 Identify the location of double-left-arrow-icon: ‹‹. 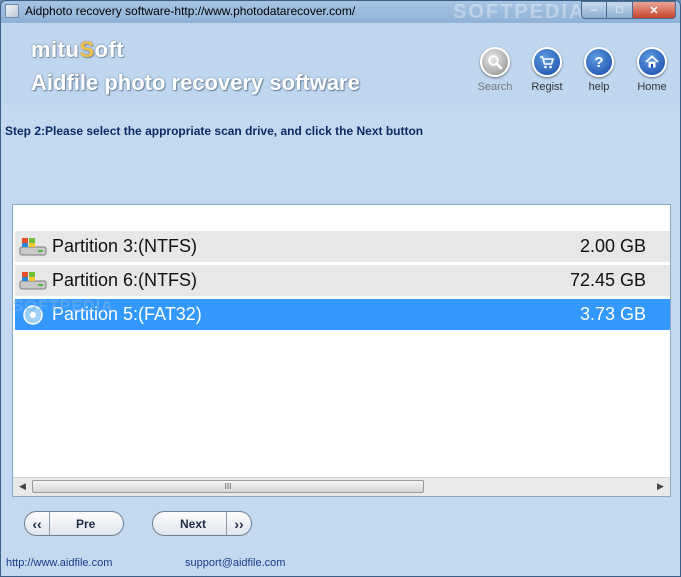
(37, 523).